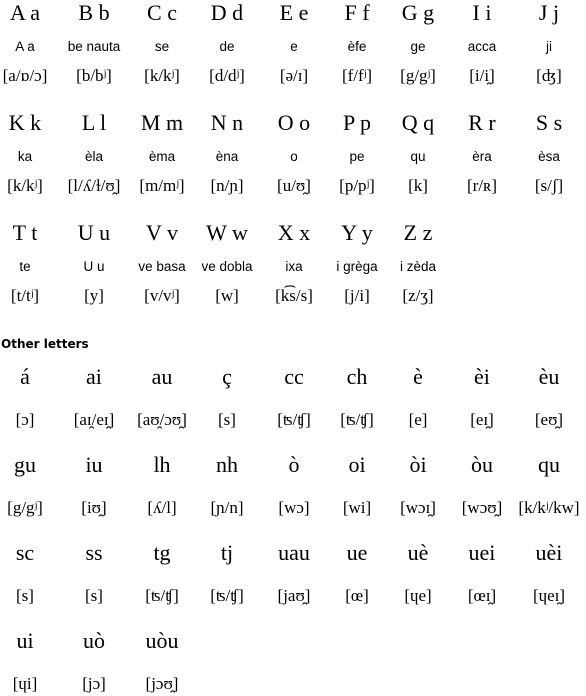 The height and width of the screenshot is (696, 586). What do you see at coordinates (549, 376) in the screenshot?
I see `letter-glyph: èu` at bounding box center [549, 376].